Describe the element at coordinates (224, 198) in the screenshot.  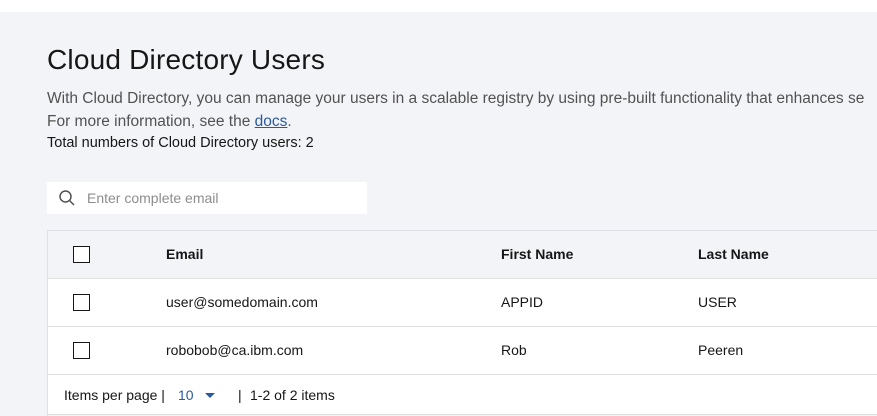
I see `search-input` at that location.